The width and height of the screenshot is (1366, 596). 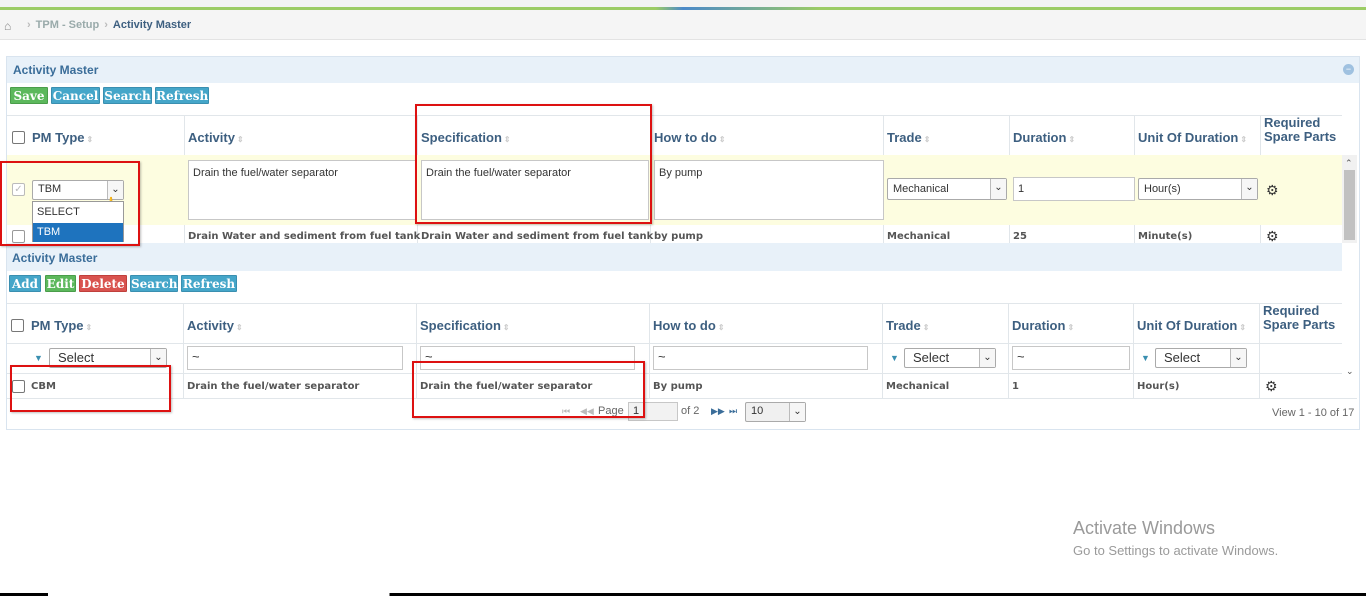 What do you see at coordinates (465, 325) in the screenshot?
I see `grid-column-header-specification: Specification ⇕` at bounding box center [465, 325].